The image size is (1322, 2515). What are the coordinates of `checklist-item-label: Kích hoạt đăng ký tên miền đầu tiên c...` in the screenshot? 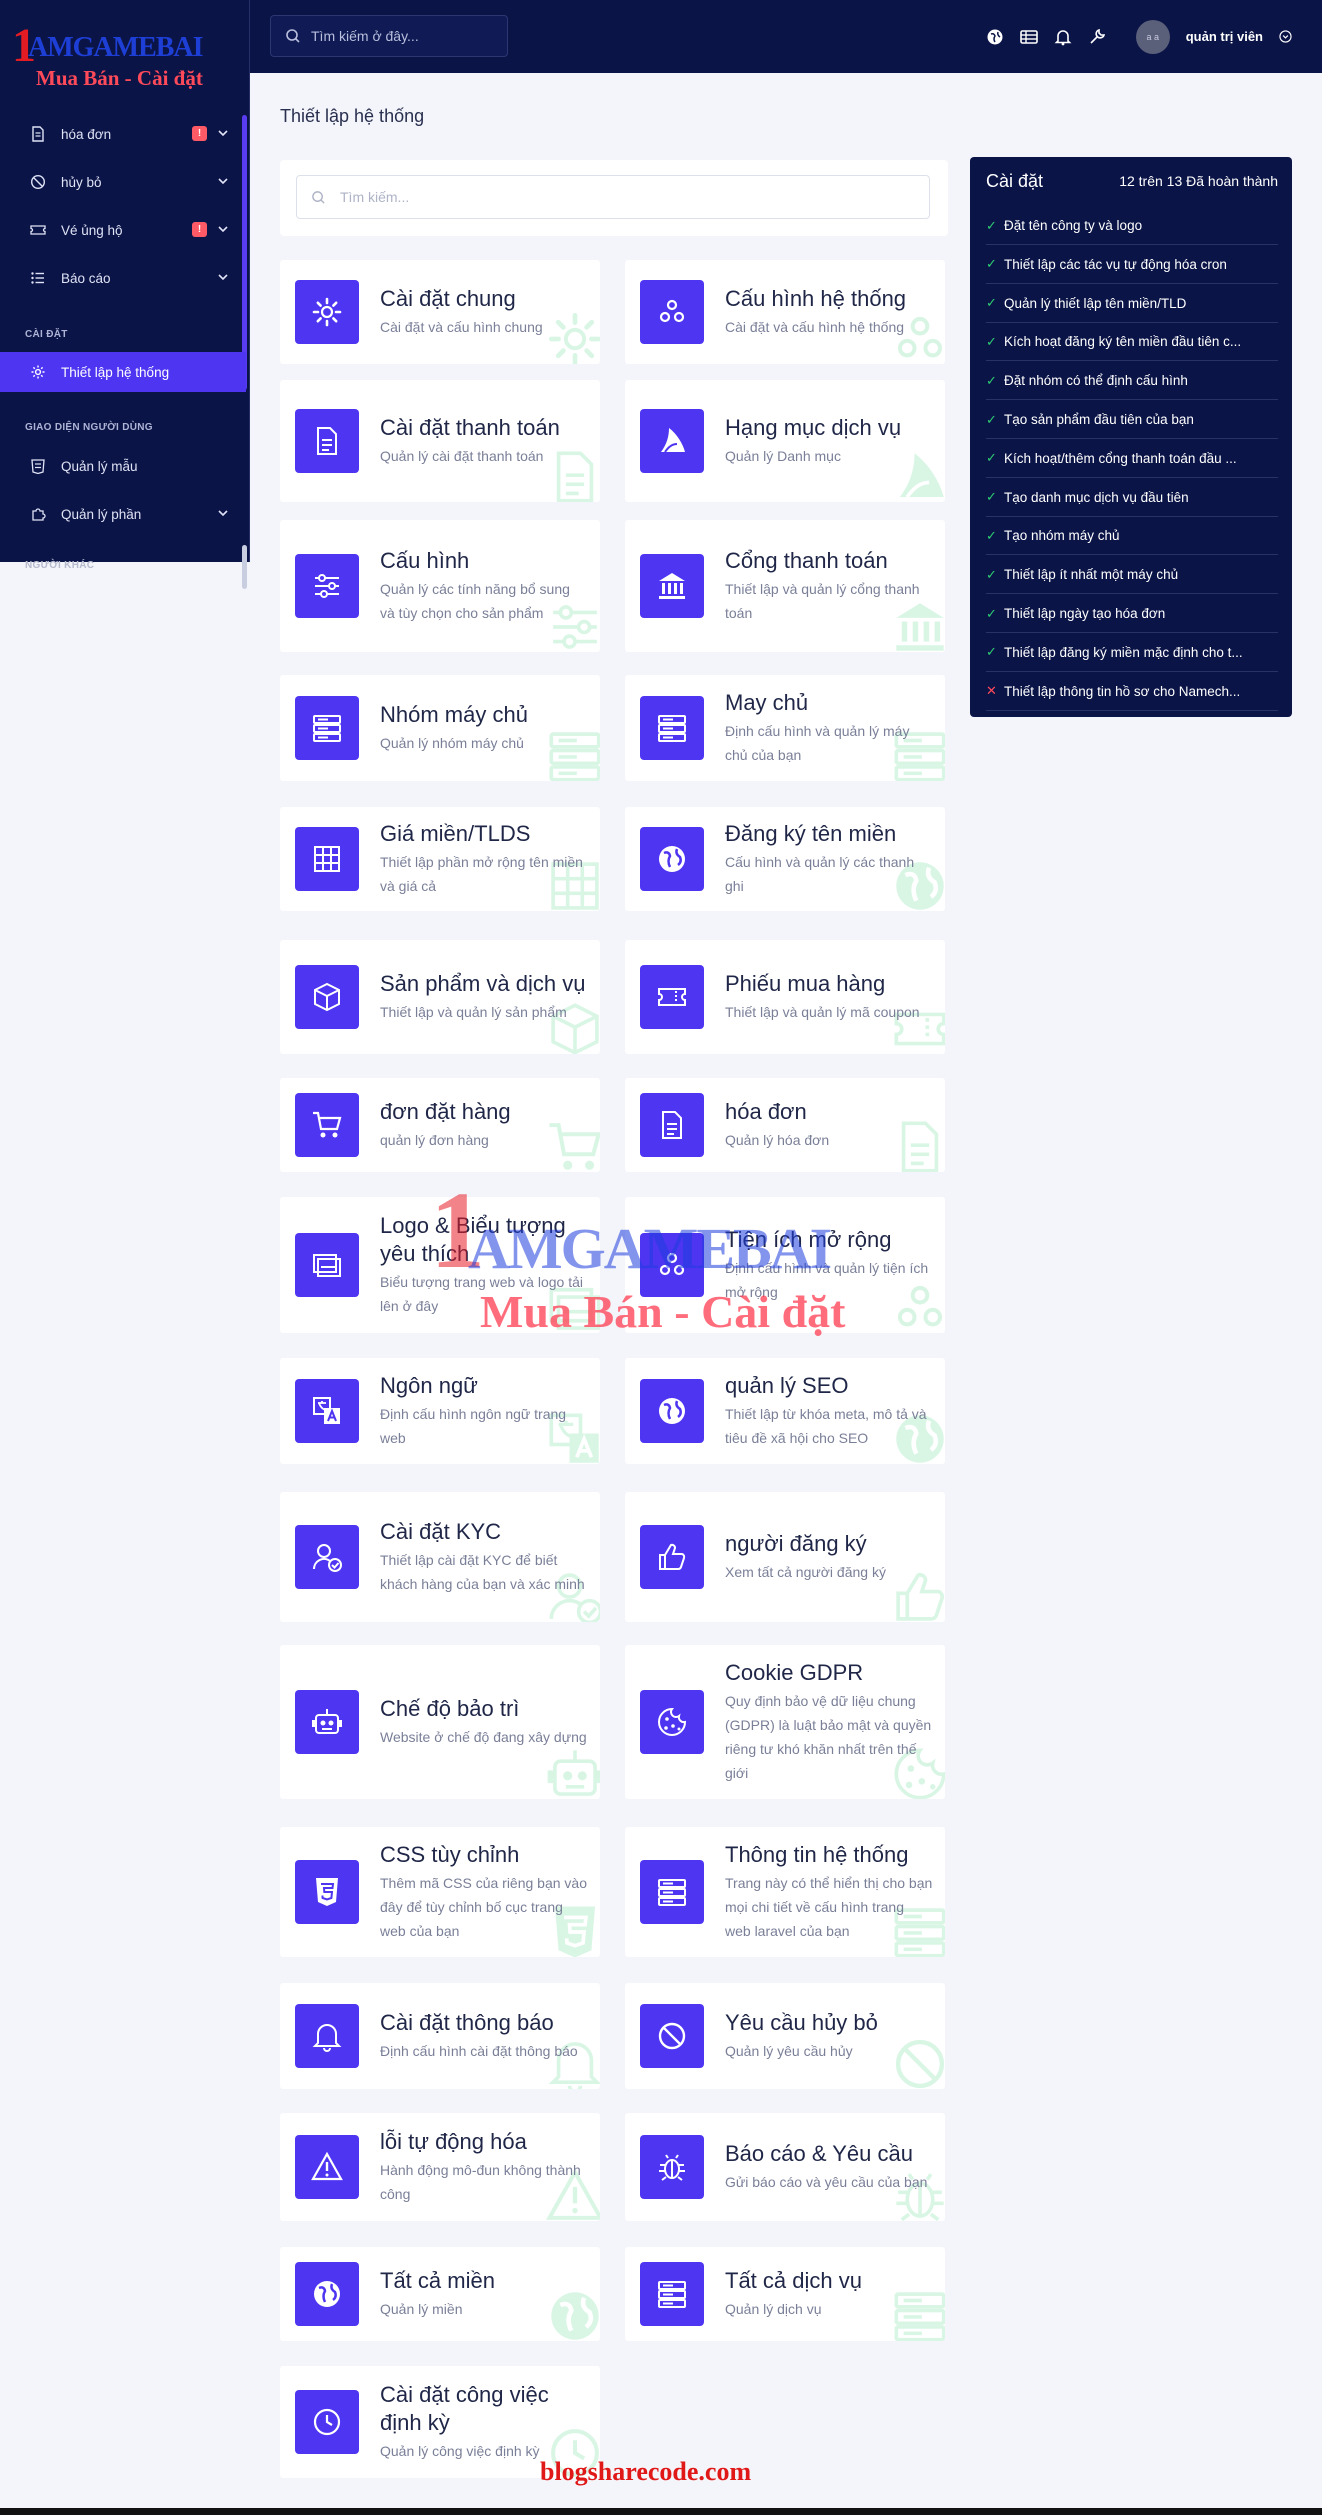 It's located at (1123, 342).